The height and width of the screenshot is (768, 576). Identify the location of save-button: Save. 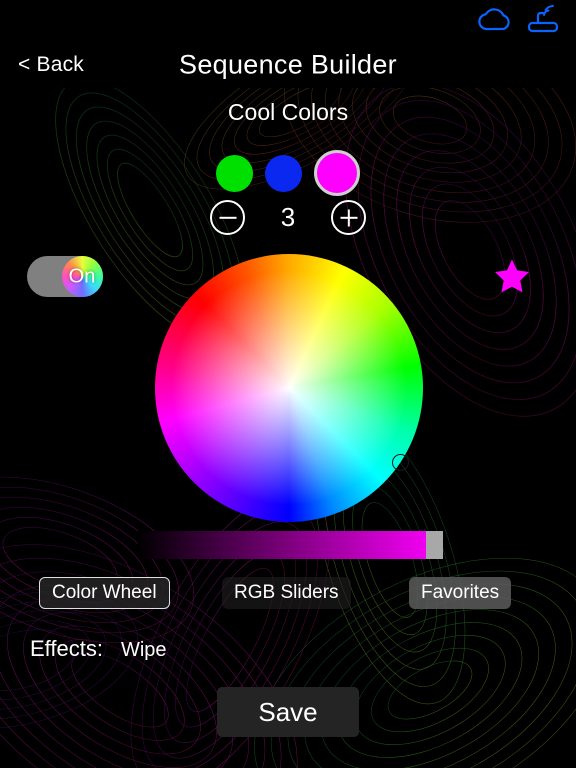
(288, 712).